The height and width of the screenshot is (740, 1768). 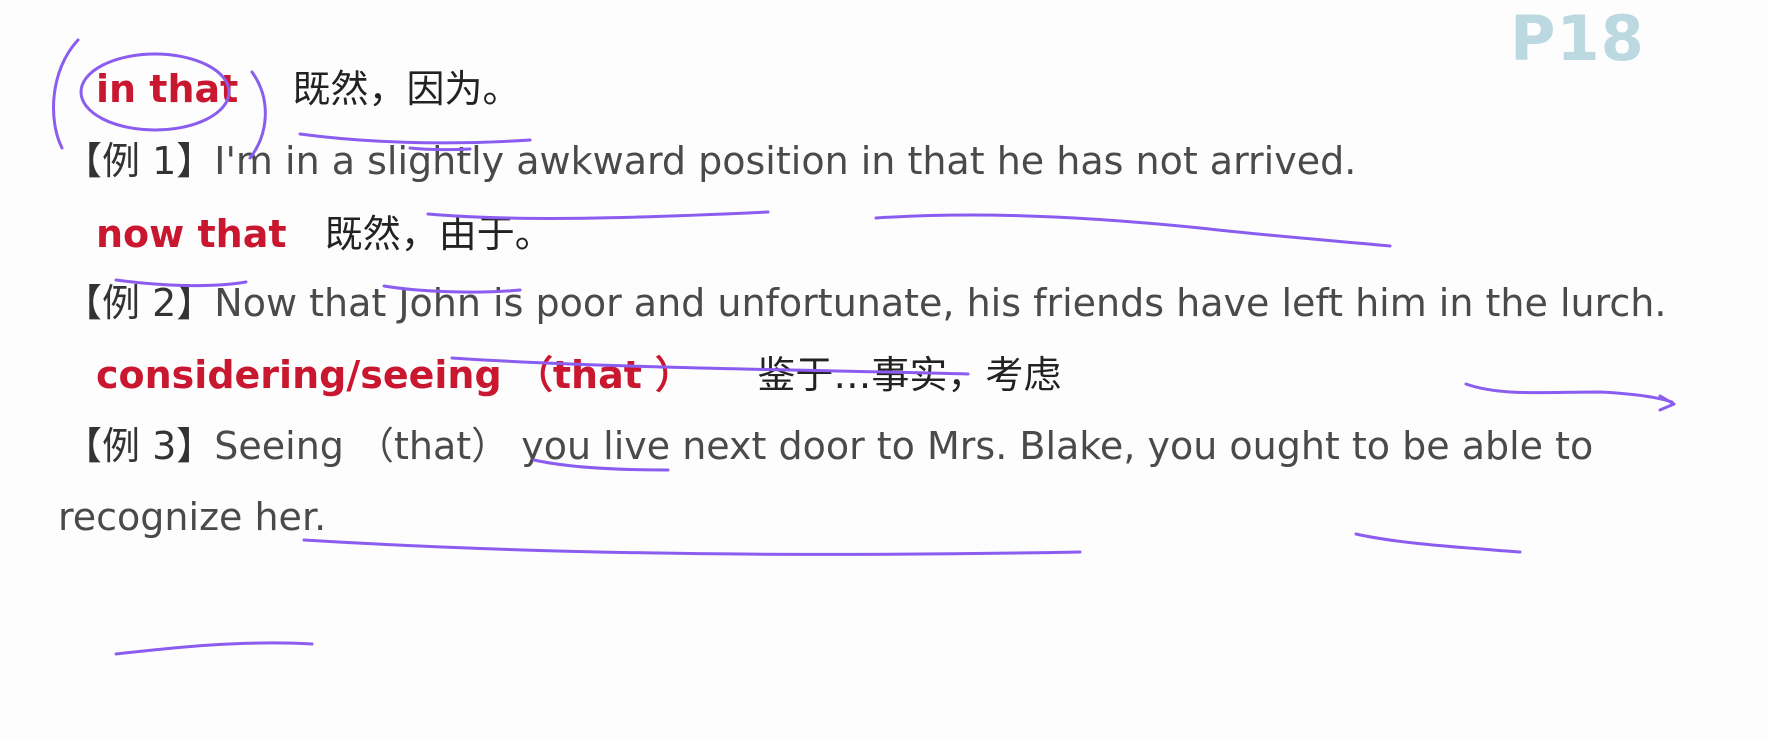 What do you see at coordinates (692, 547) in the screenshot?
I see `annotation-underline-seeing-clause` at bounding box center [692, 547].